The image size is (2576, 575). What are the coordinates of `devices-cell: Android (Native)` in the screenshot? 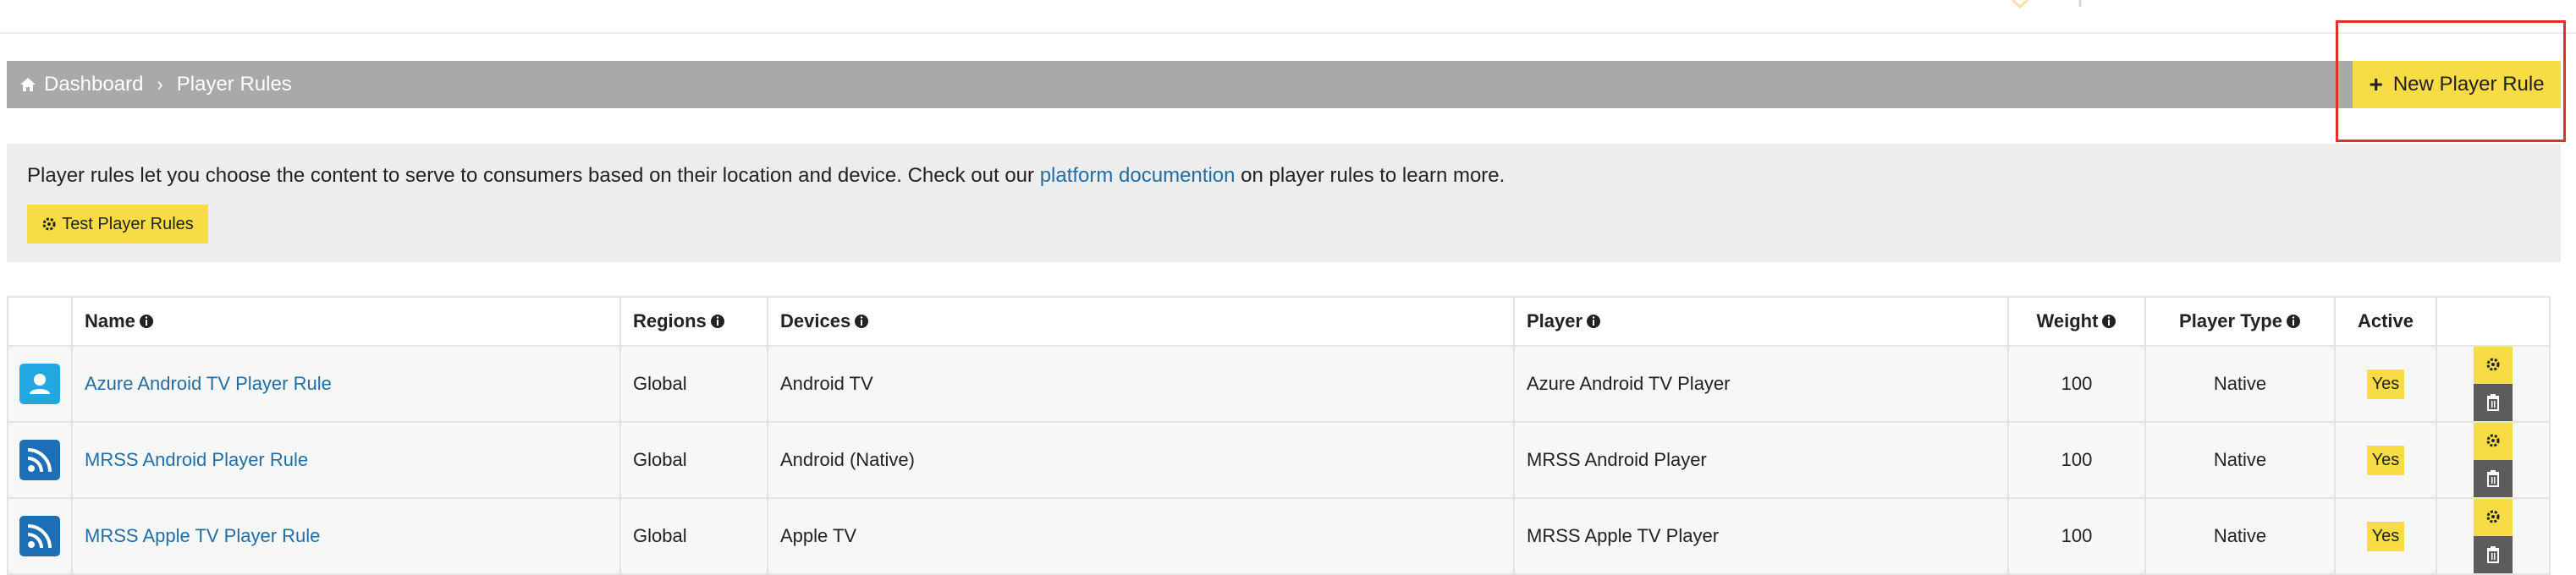 It's located at (1141, 460).